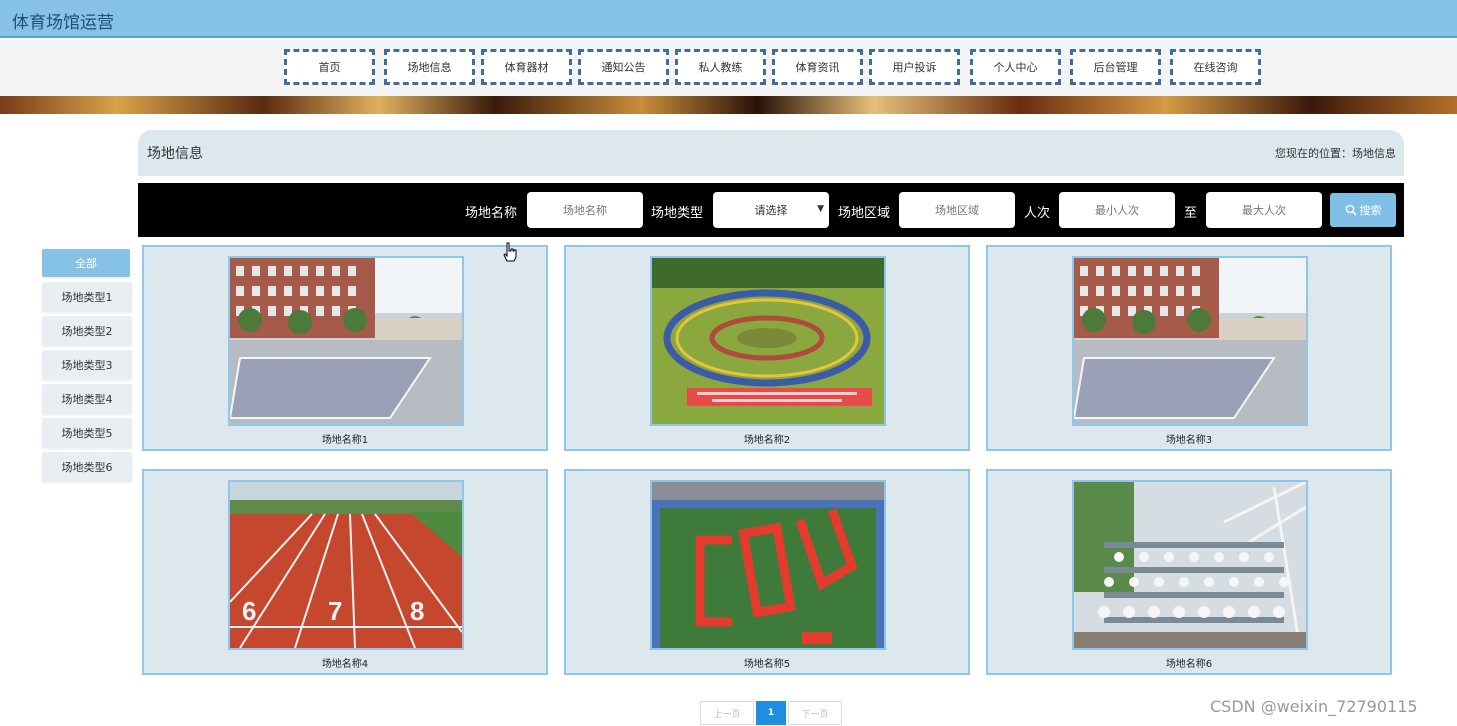  Describe the element at coordinates (1117, 210) in the screenshot. I see `min-count-input` at that location.